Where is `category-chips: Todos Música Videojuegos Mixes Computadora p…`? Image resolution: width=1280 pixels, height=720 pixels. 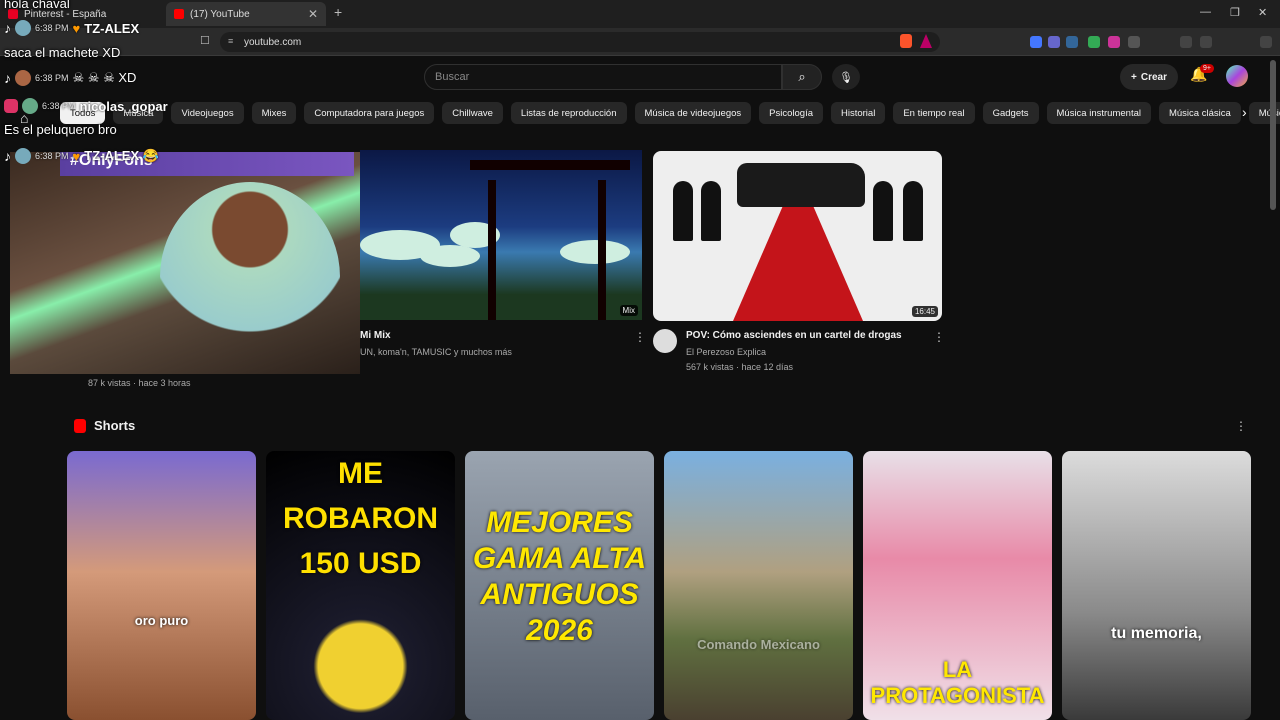
category-chips: Todos Música Videojuegos Mixes Computadora p… is located at coordinates (670, 113).